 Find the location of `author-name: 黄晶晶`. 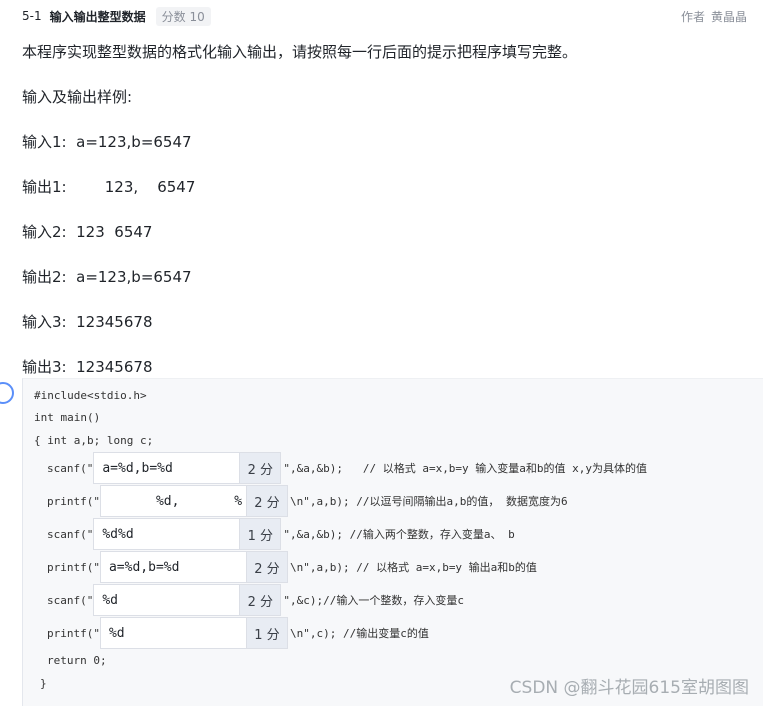

author-name: 黄晶晶 is located at coordinates (728, 16).